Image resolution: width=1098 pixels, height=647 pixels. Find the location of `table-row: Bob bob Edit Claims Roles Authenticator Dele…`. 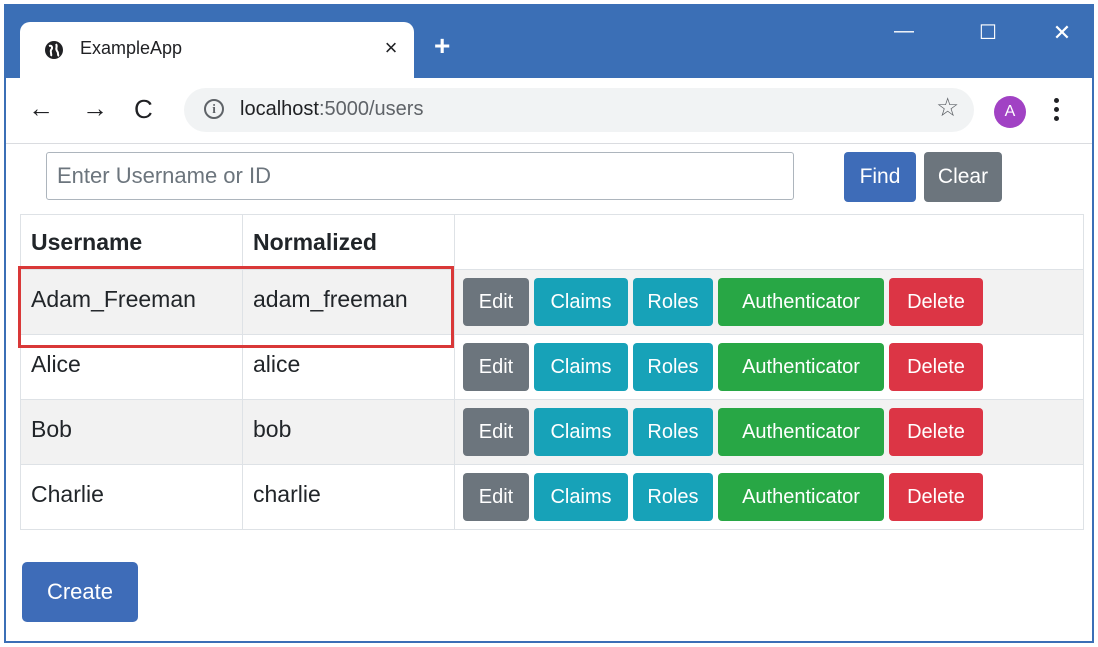

table-row: Bob bob Edit Claims Roles Authenticator Dele… is located at coordinates (552, 432).